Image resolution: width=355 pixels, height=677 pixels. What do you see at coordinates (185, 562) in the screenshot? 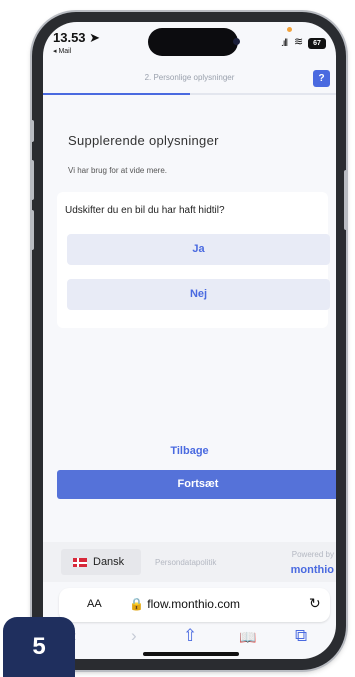
I see `privacy-policy-link: Persondatapolitik` at bounding box center [185, 562].